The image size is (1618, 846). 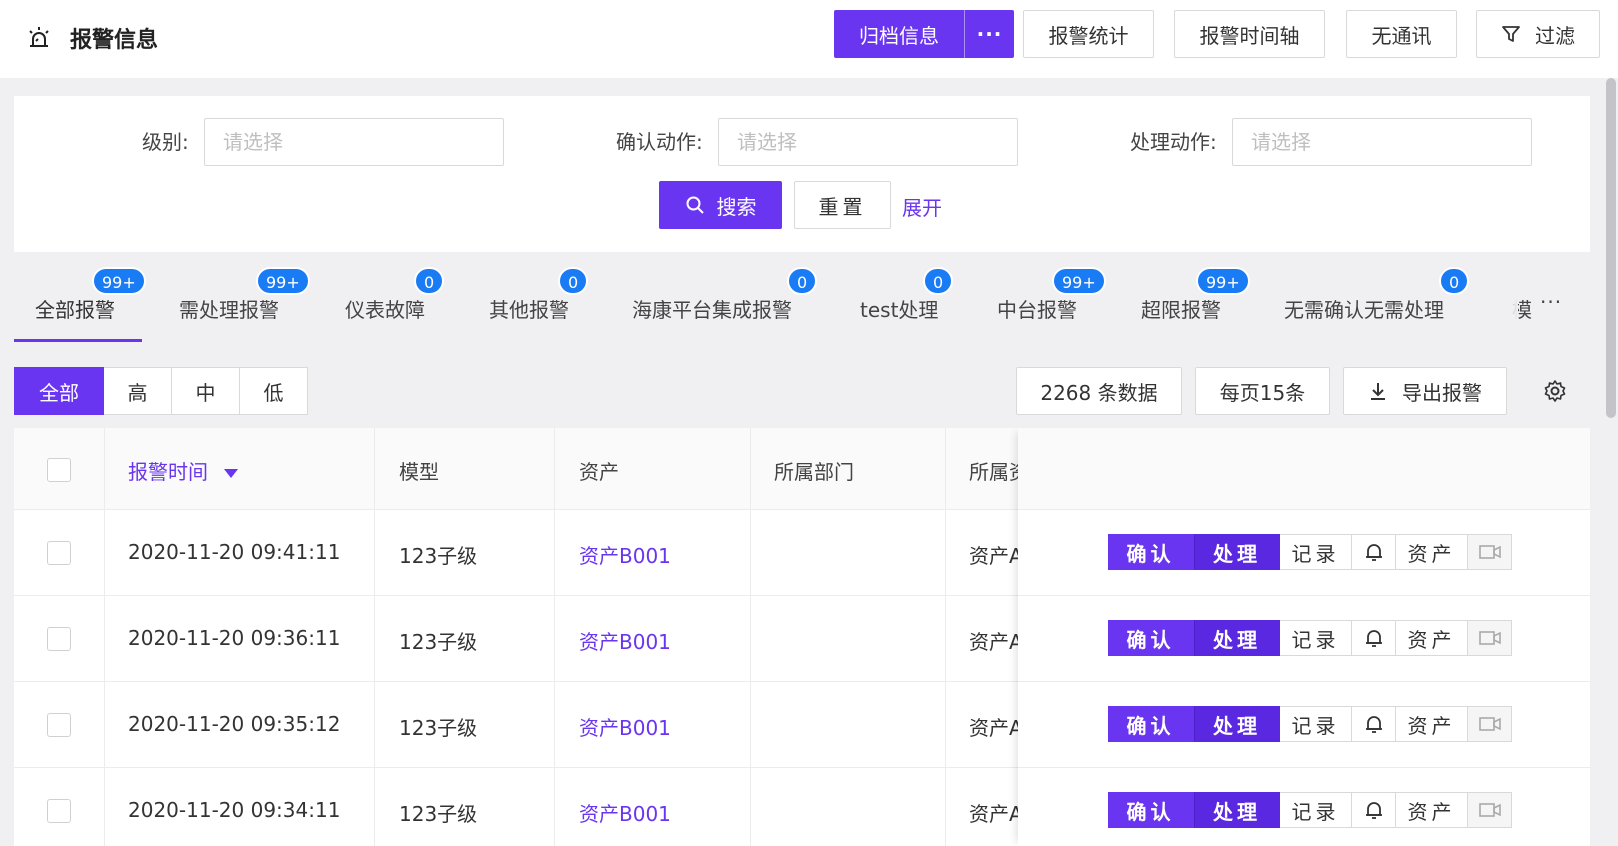 What do you see at coordinates (1555, 35) in the screenshot?
I see `filter-label: 过滤` at bounding box center [1555, 35].